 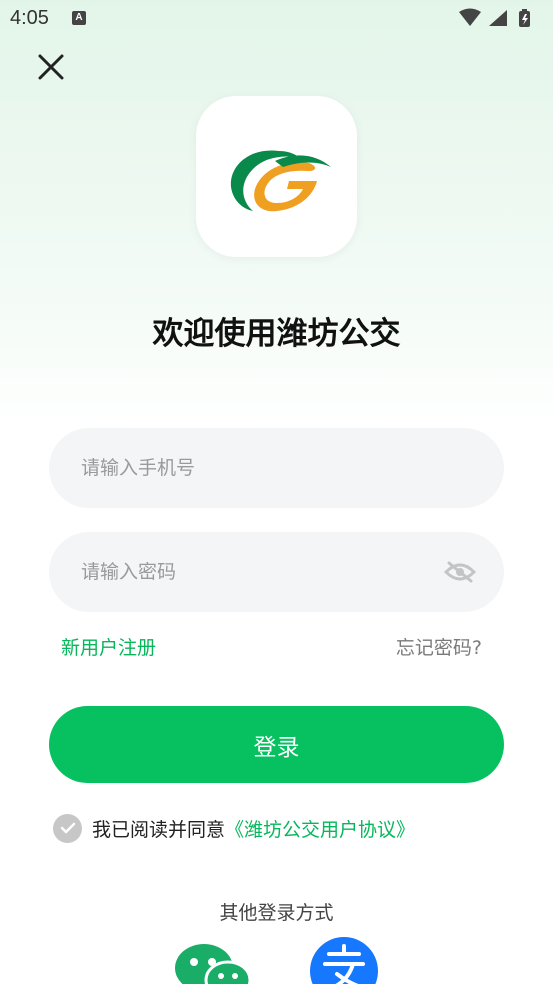 I want to click on close-icon, so click(x=51, y=67).